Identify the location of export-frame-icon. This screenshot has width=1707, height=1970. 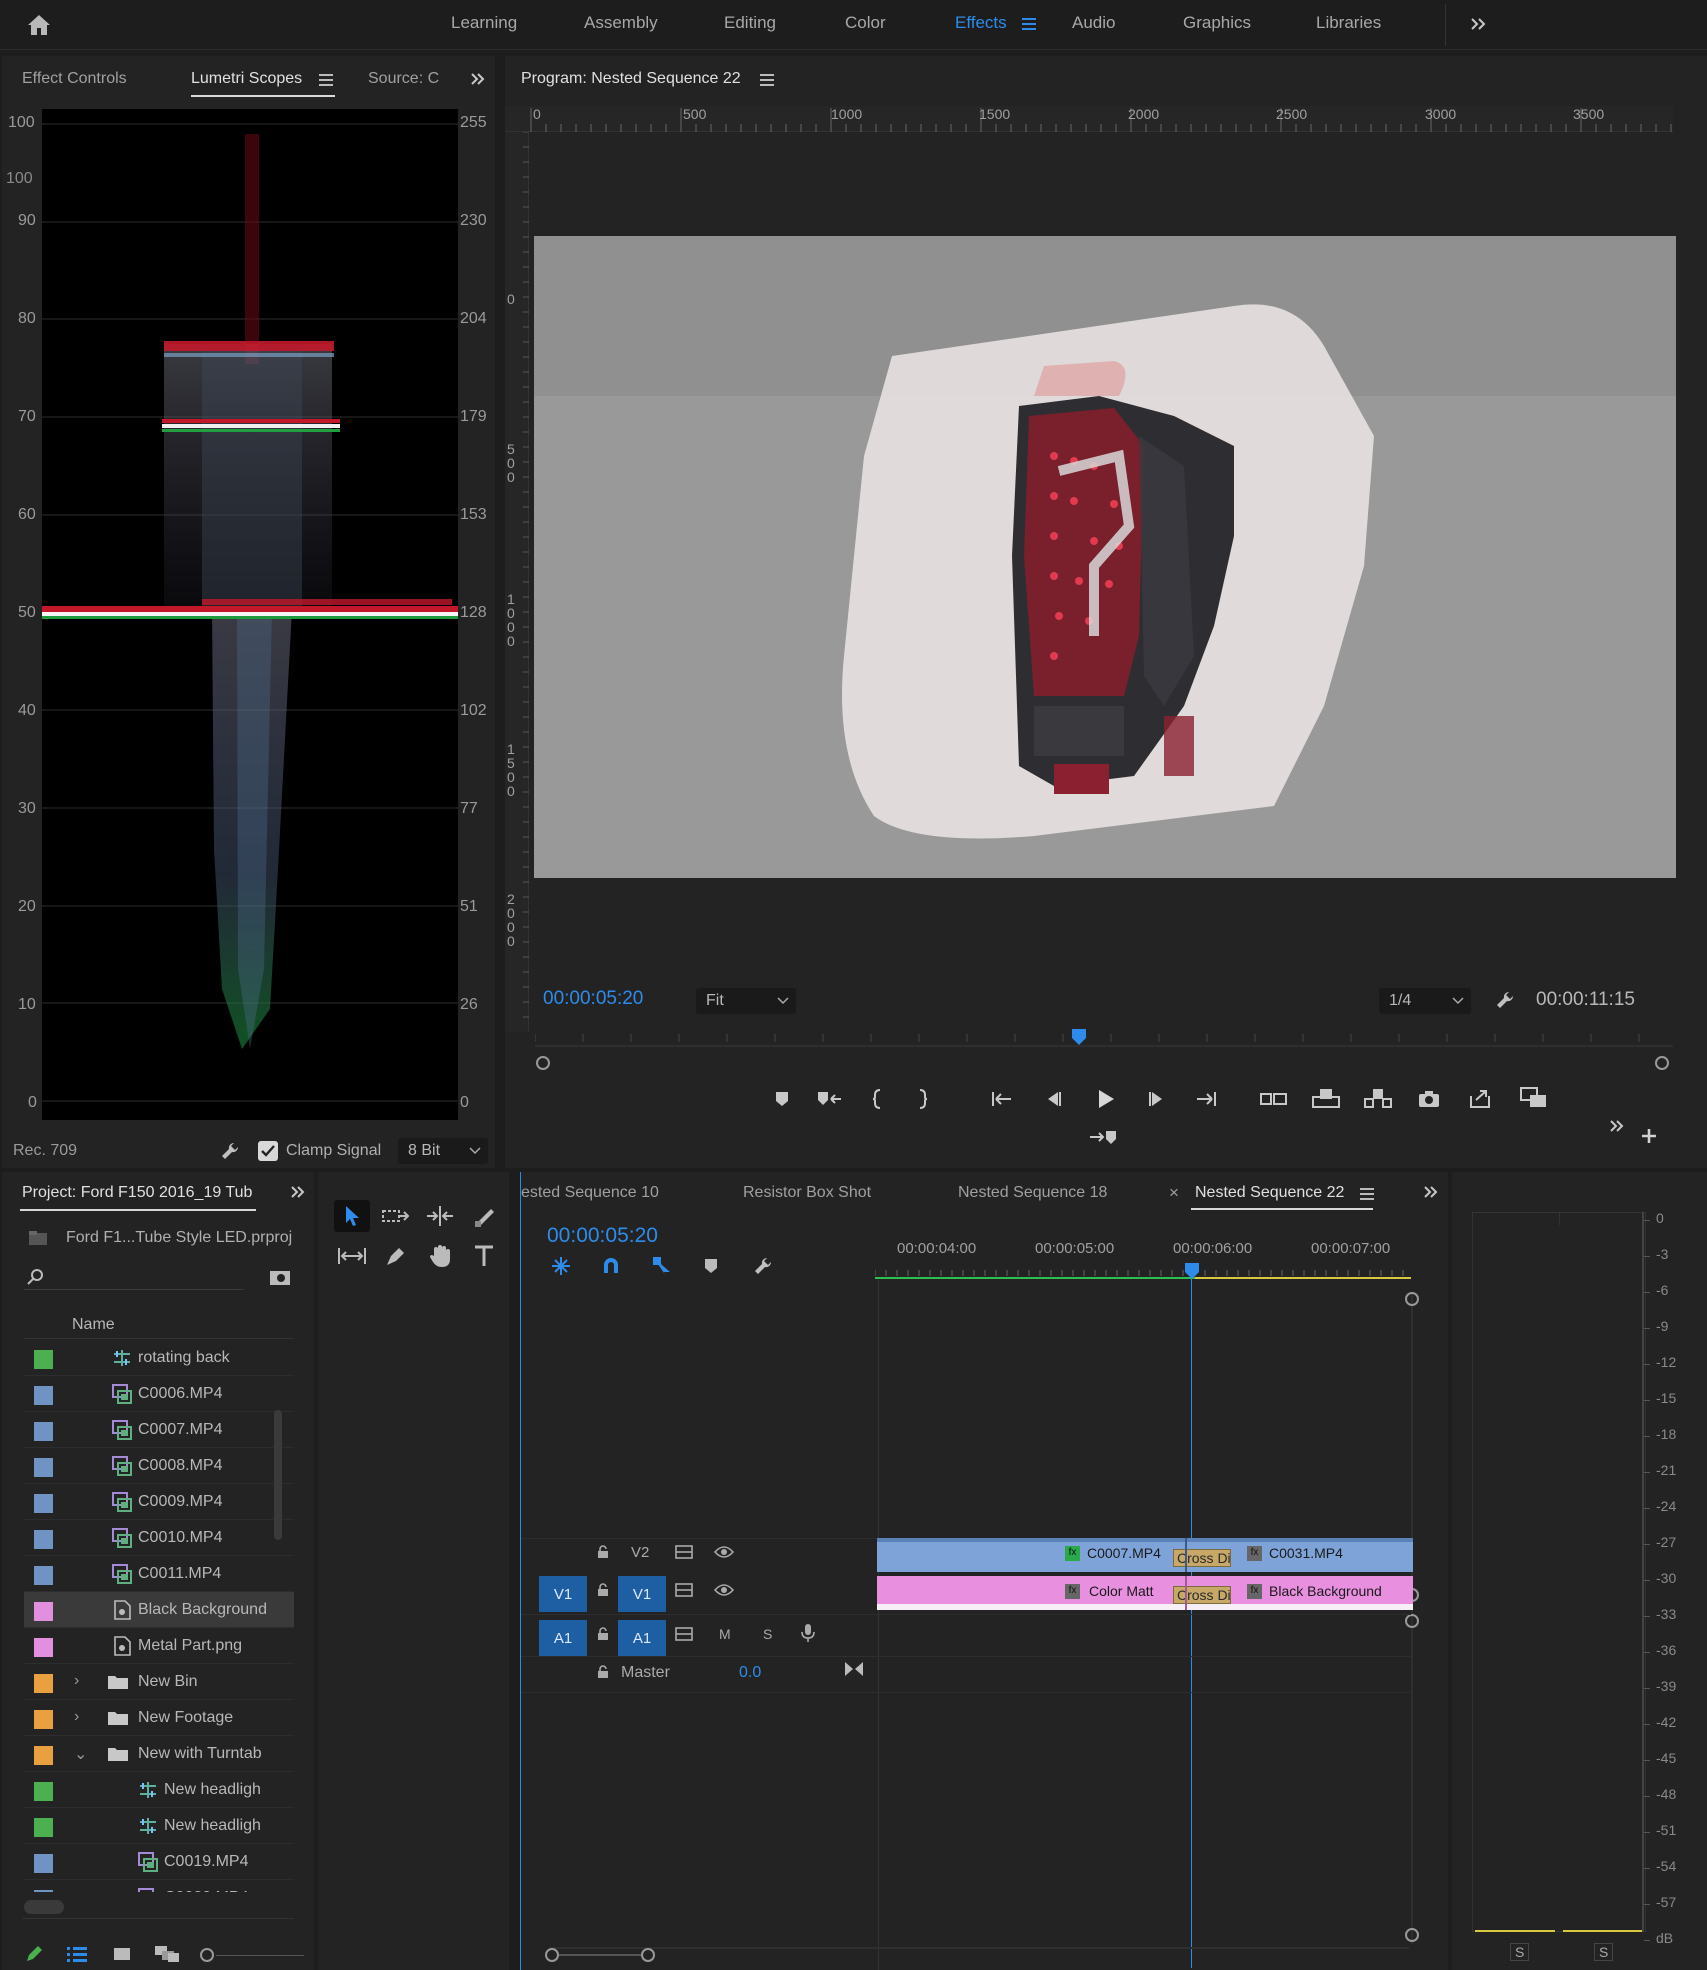
(1429, 1099).